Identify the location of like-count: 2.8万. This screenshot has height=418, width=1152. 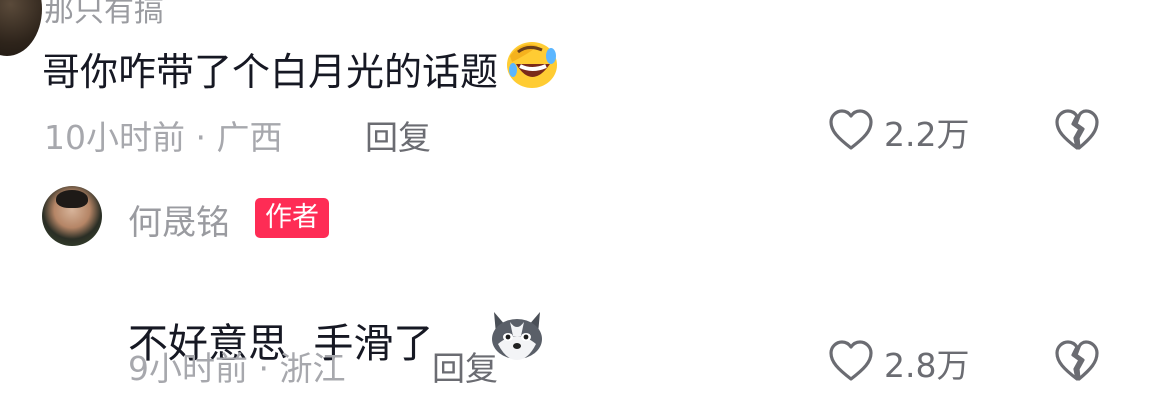
(927, 365).